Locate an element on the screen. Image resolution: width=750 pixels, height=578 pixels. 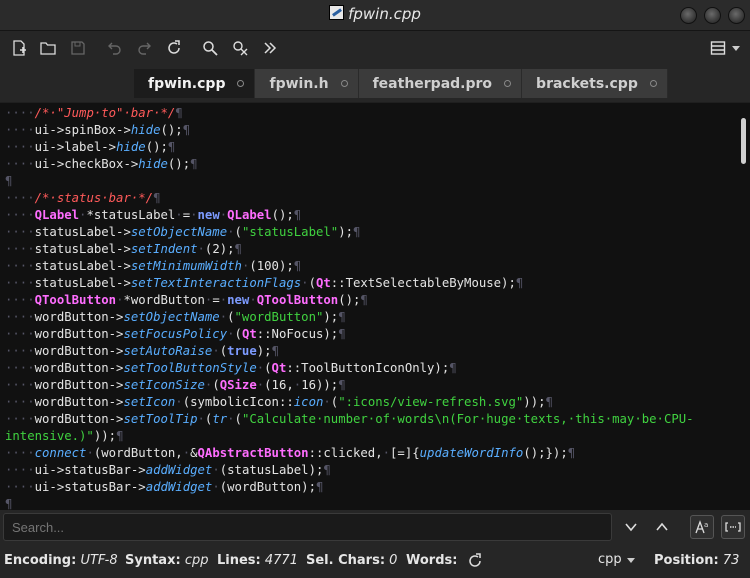
selected-chars-status: Sel. Chars: 0 is located at coordinates (352, 560).